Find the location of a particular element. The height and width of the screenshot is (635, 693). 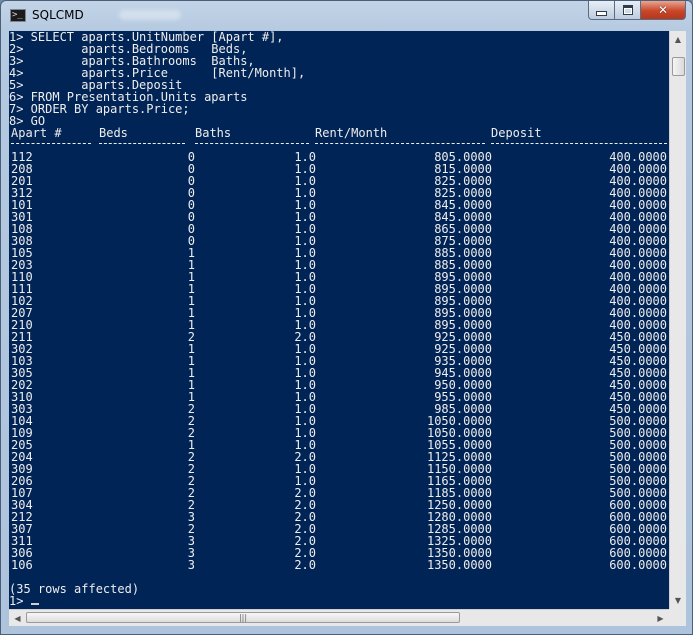

window-controls: ✕ is located at coordinates (637, 10).